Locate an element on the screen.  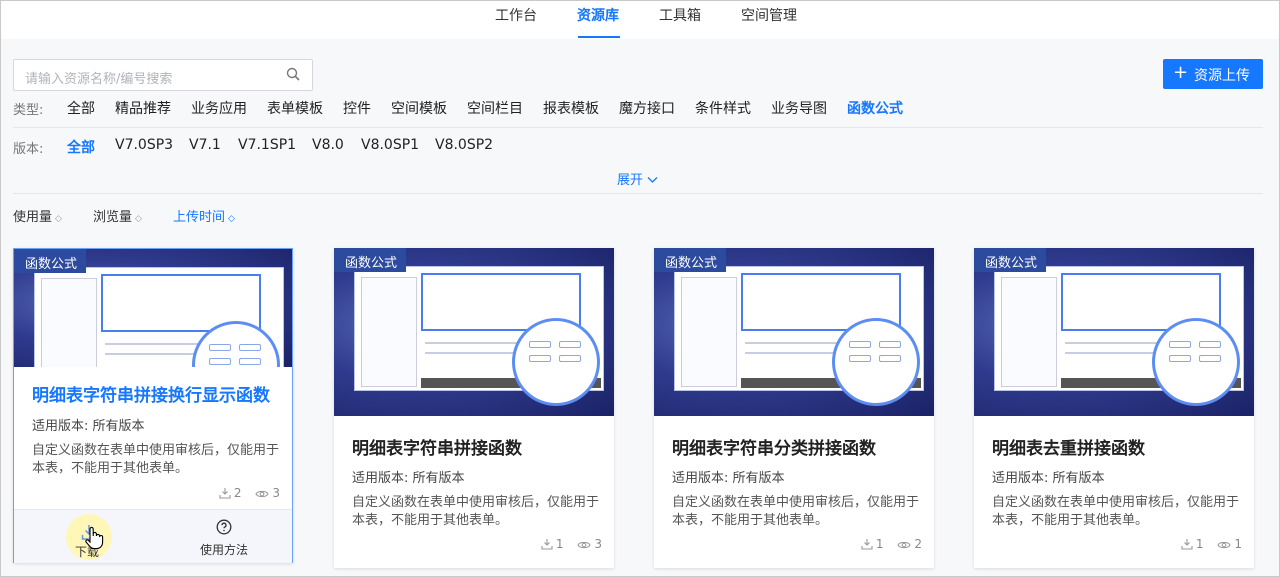
type-option-report-template: 报表模板 is located at coordinates (571, 108).